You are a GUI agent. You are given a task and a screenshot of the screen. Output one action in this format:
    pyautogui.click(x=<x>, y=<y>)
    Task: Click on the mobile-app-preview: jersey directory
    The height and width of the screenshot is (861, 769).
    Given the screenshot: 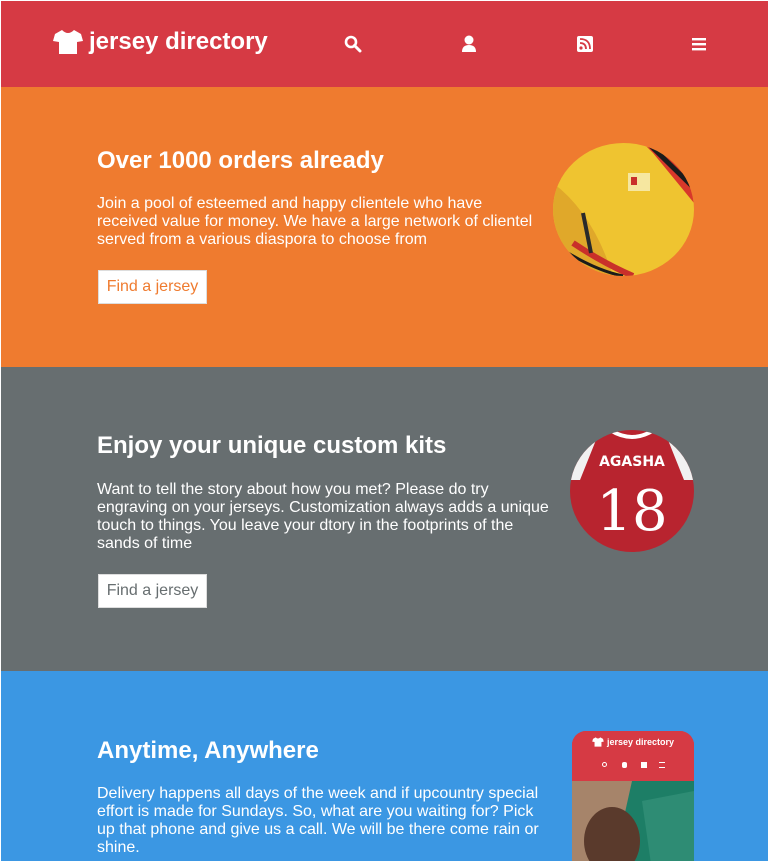 What is the action you would take?
    pyautogui.click(x=633, y=796)
    